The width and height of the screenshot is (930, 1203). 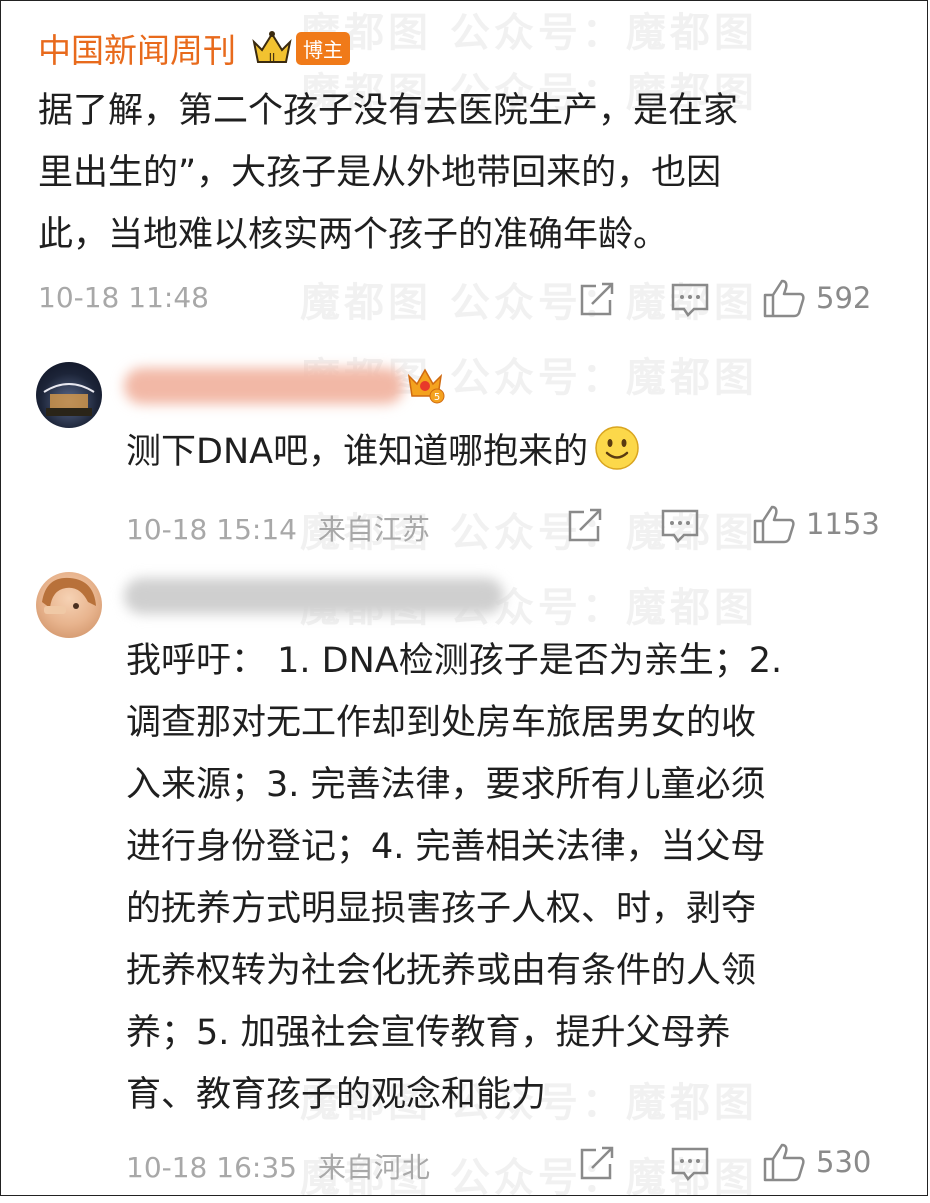 I want to click on like-count: 592, so click(x=844, y=298).